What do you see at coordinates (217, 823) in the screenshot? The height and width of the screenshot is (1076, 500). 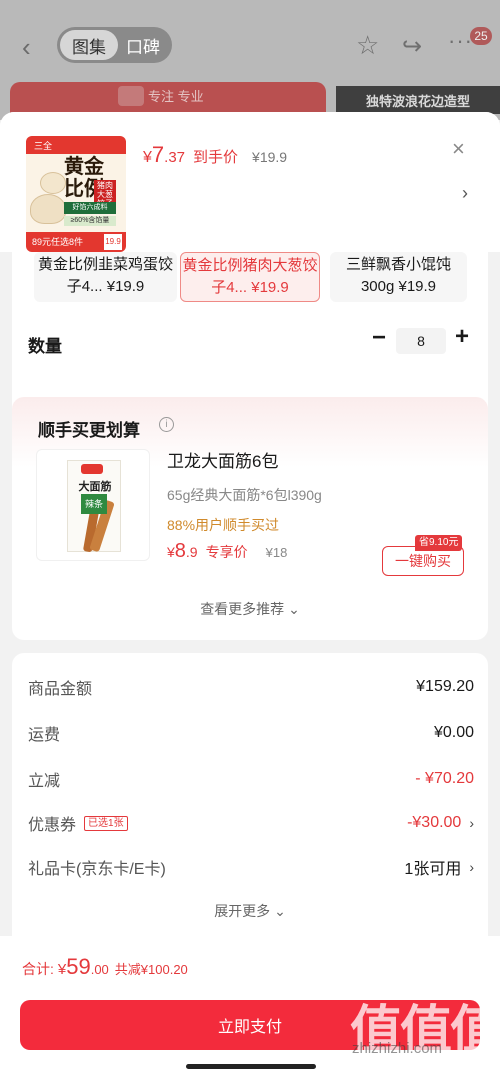 I see `summary-label-group: 优惠券 已选1张` at bounding box center [217, 823].